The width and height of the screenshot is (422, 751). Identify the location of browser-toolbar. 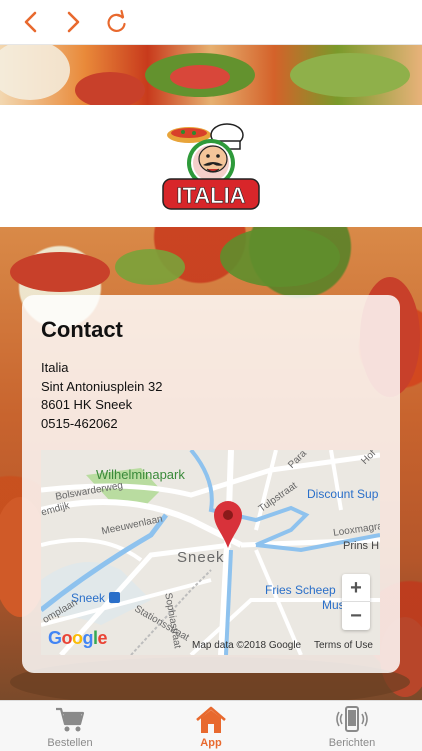
(211, 22).